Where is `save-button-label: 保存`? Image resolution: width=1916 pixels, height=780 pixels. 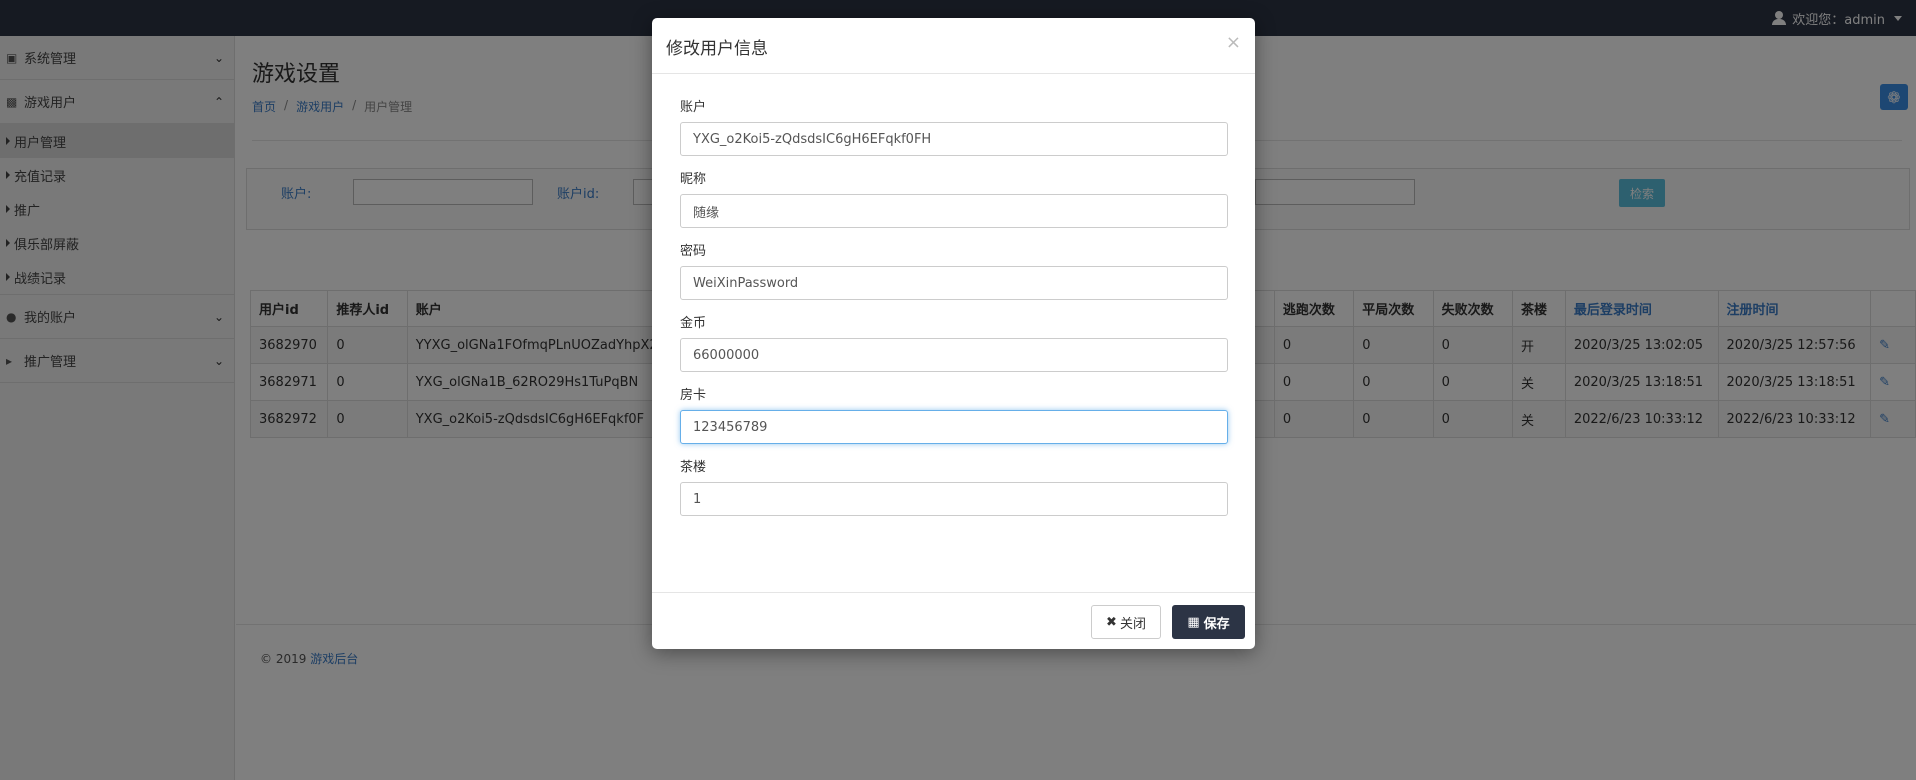
save-button-label: 保存 is located at coordinates (1216, 624).